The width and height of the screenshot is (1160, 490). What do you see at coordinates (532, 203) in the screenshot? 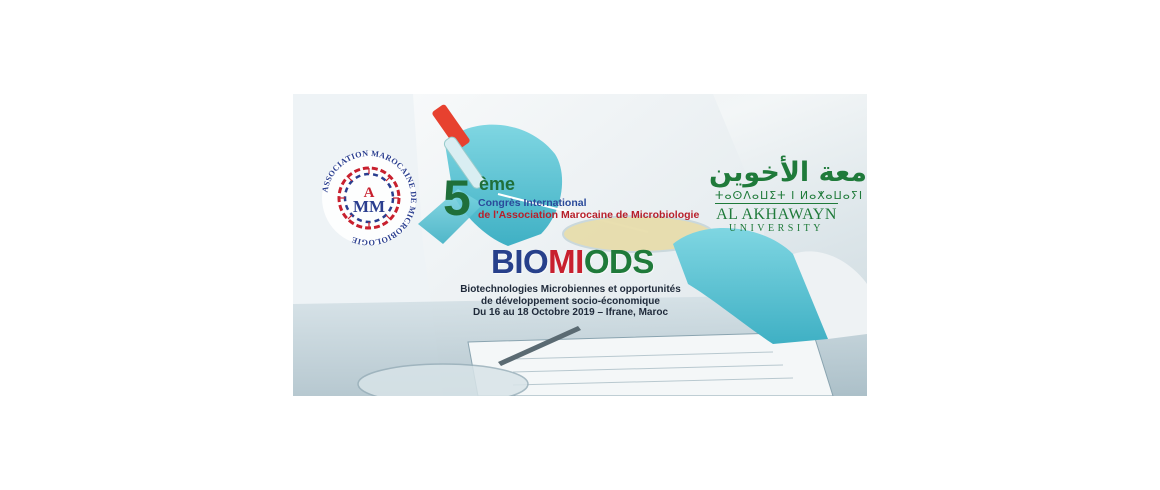
I see `congress-title-line1: Congrès International` at bounding box center [532, 203].